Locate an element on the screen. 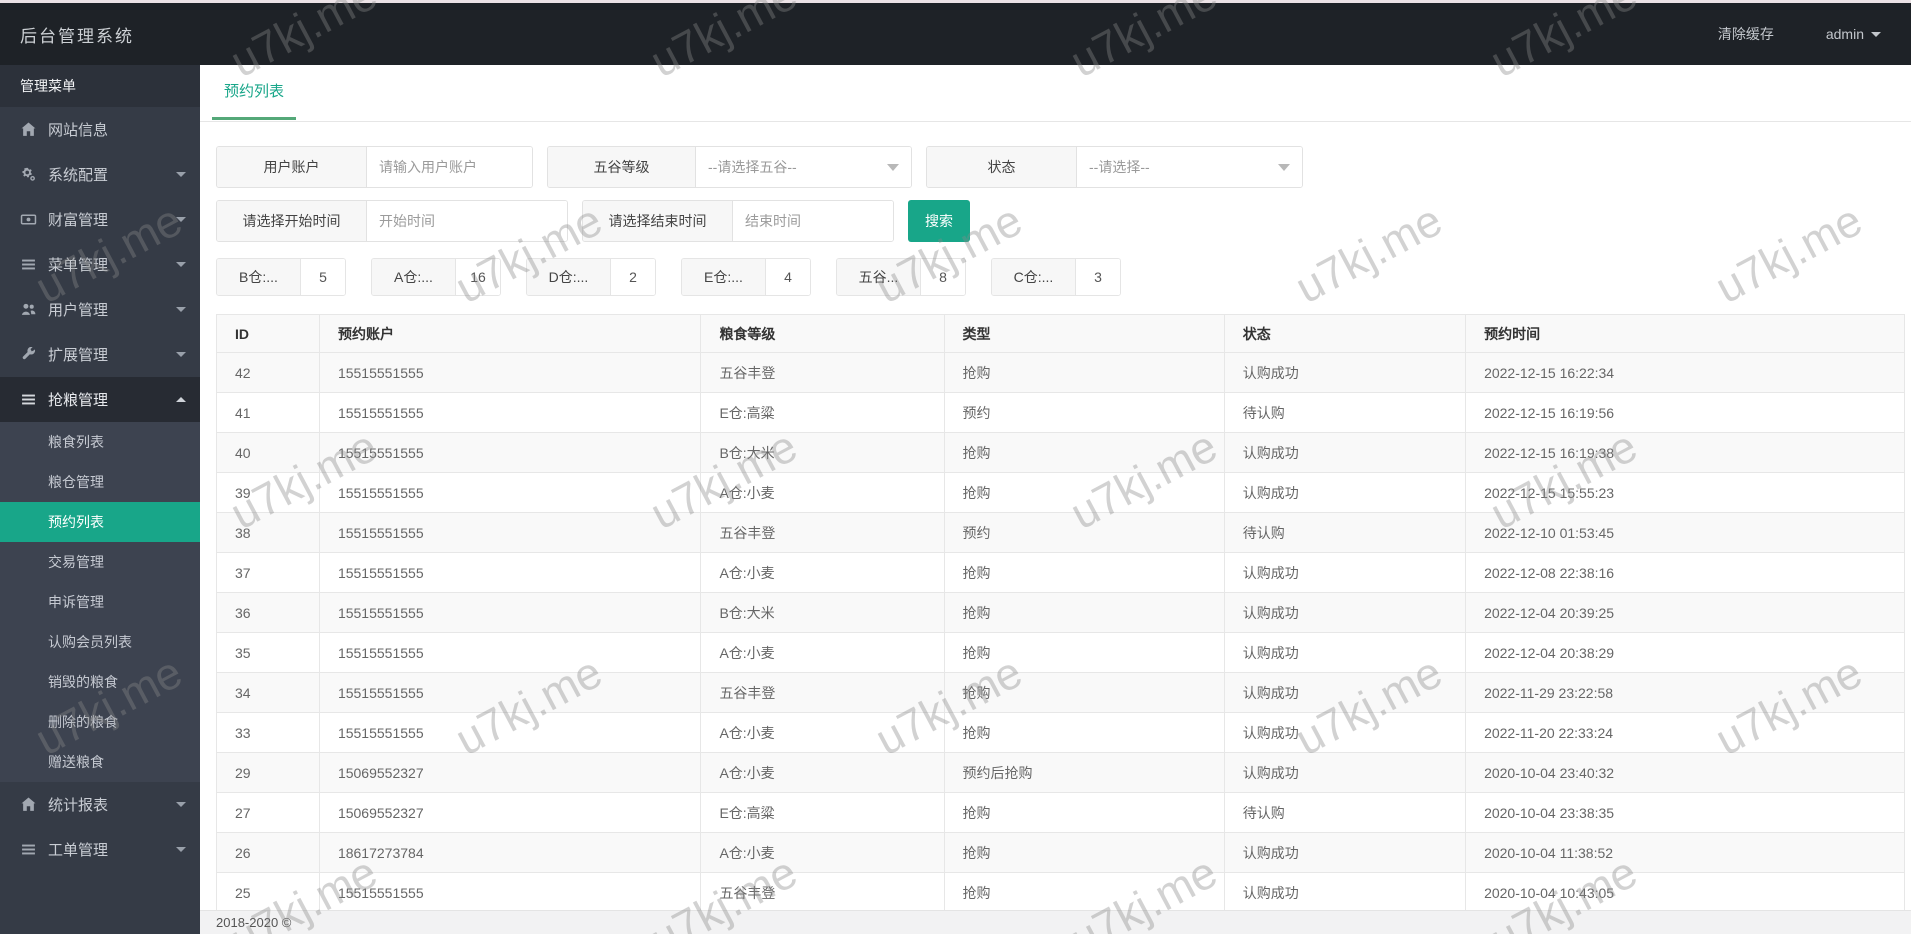 This screenshot has height=934, width=1911. user-account-group: 用户账户 is located at coordinates (374, 167).